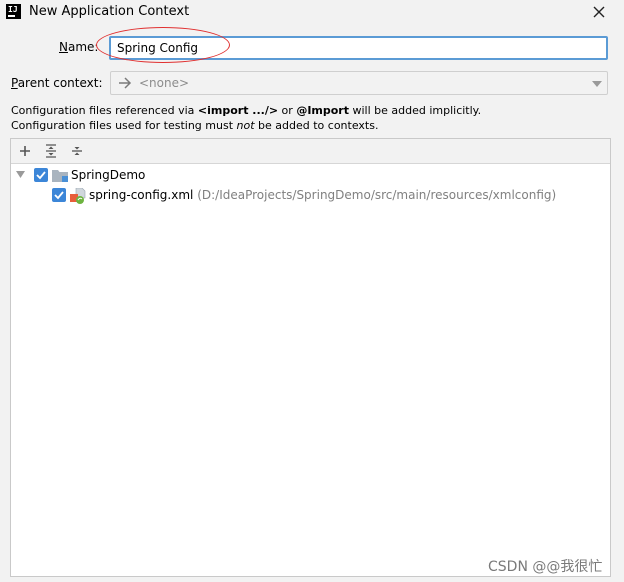  Describe the element at coordinates (79, 47) in the screenshot. I see `name-label: Name:` at that location.